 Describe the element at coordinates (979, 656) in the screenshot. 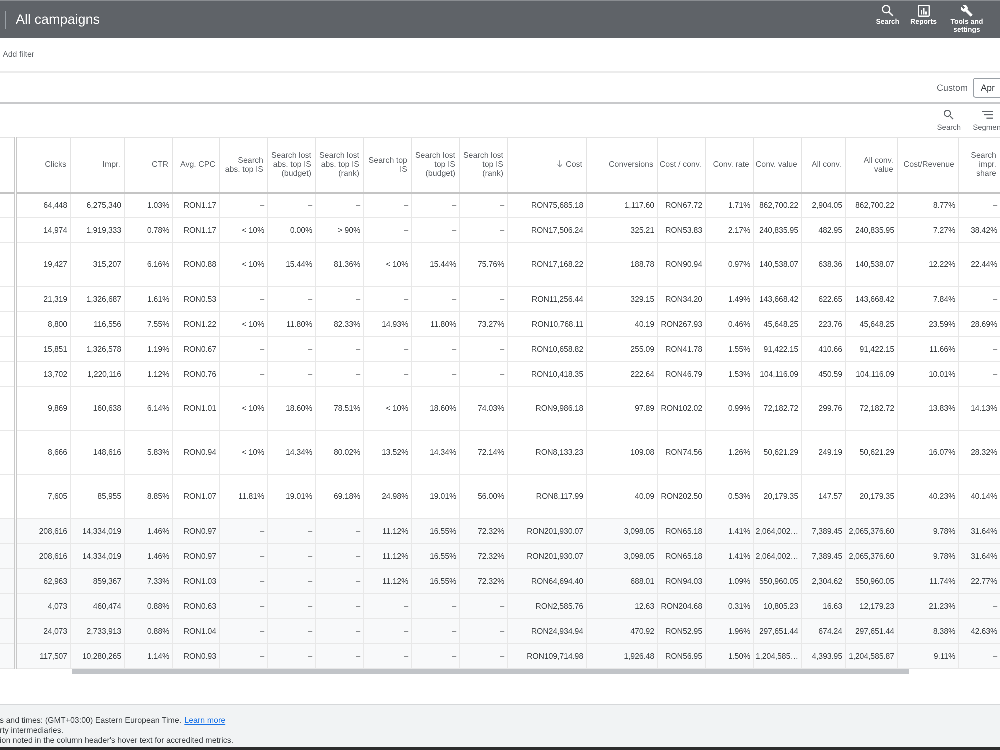

I see `table-cell: –` at that location.